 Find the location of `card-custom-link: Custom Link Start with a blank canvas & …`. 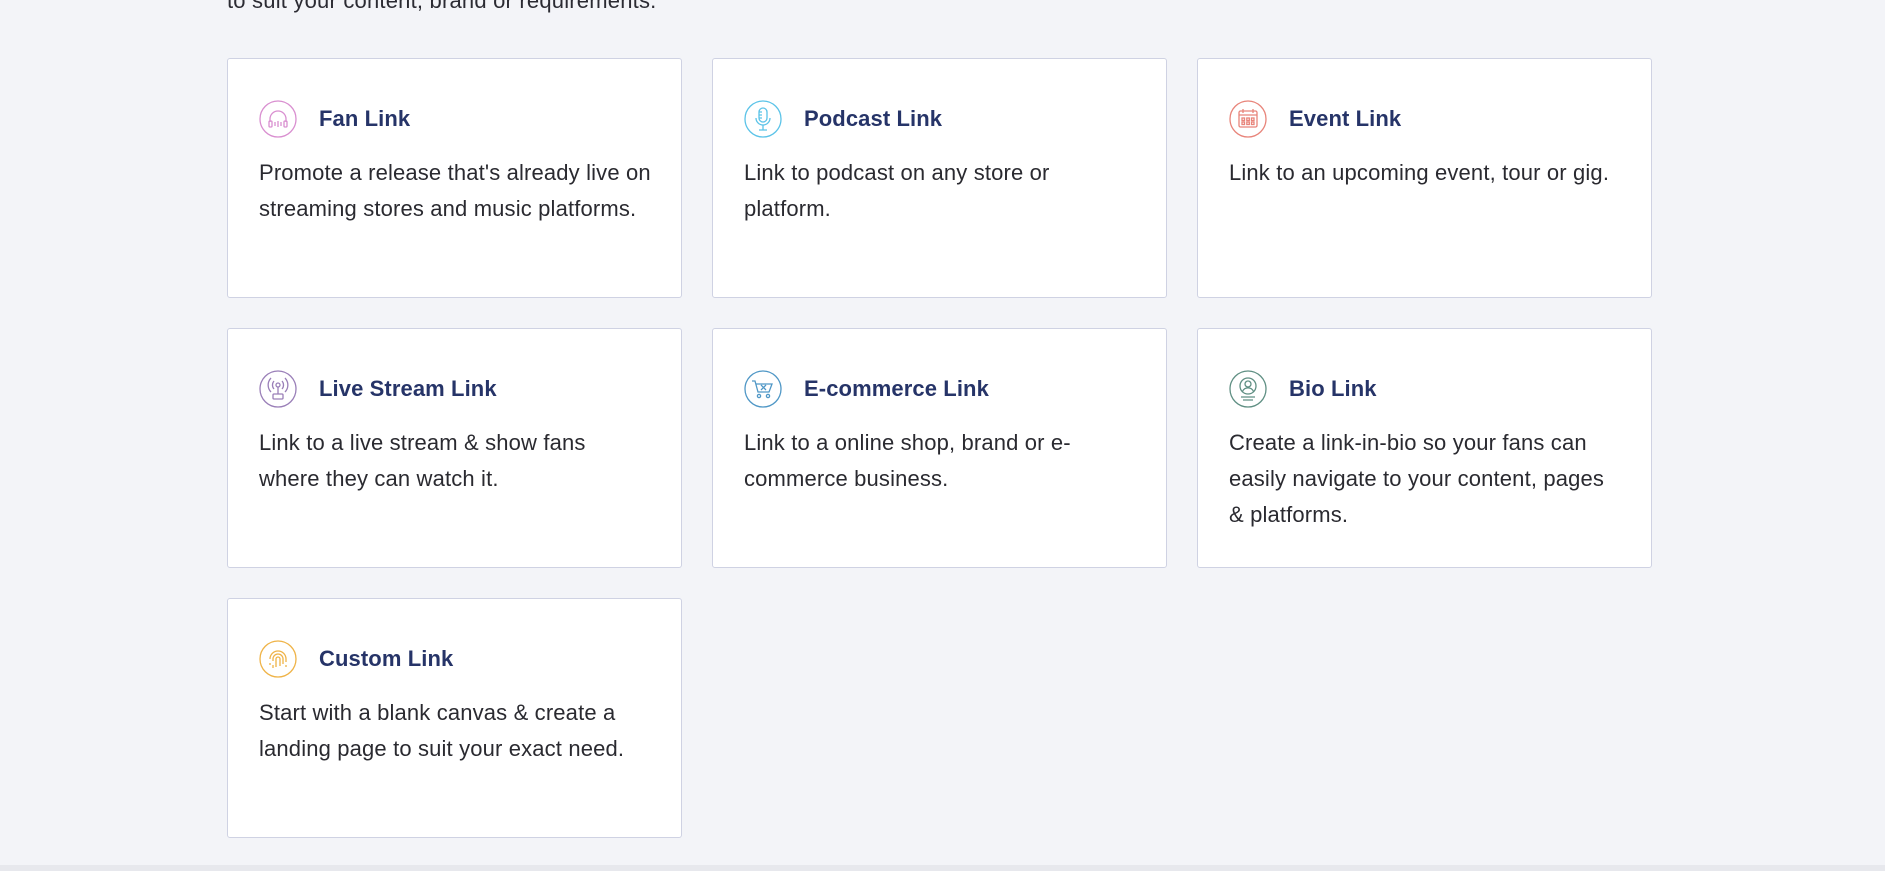

card-custom-link: Custom Link Start with a blank canvas & … is located at coordinates (454, 718).